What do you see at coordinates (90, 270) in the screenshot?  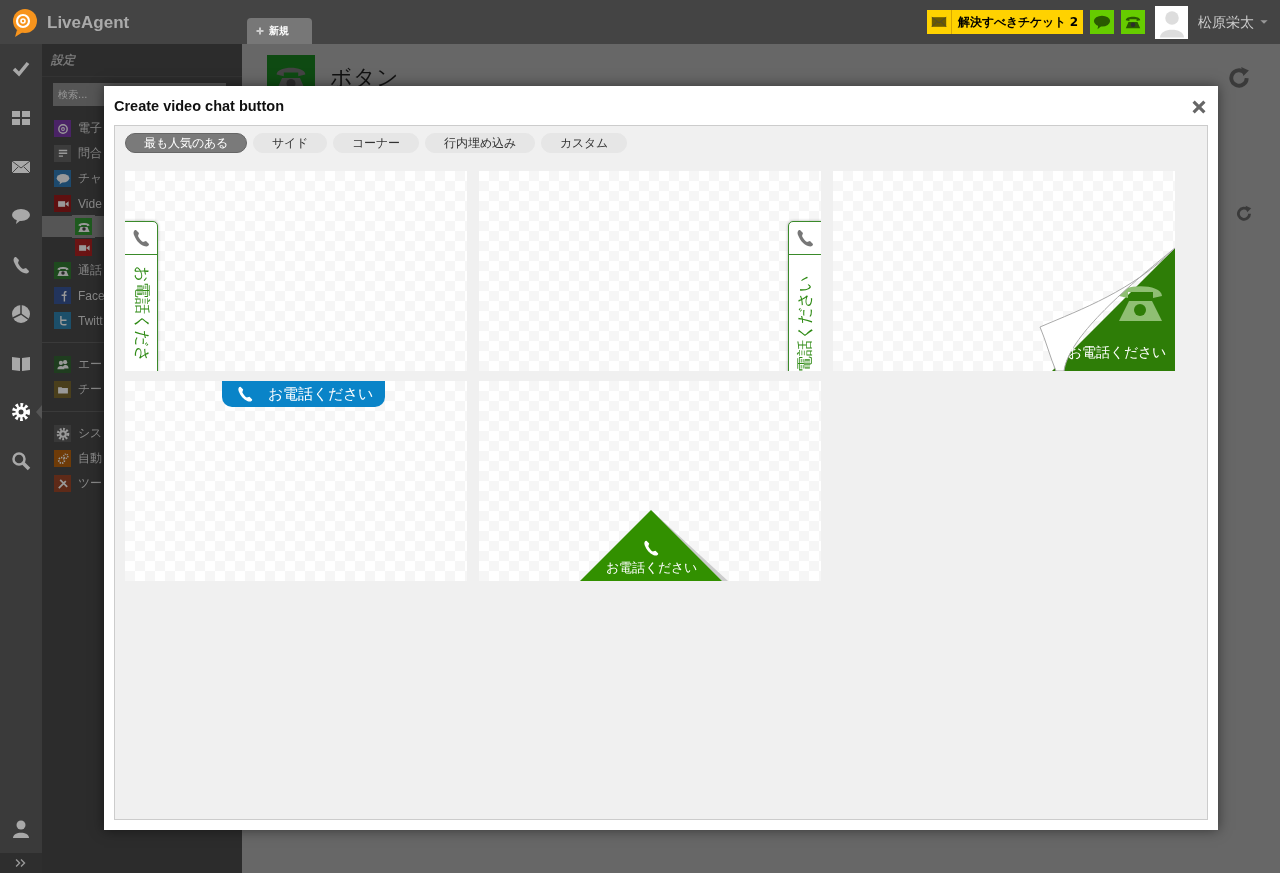 I see `item-label: 通話` at bounding box center [90, 270].